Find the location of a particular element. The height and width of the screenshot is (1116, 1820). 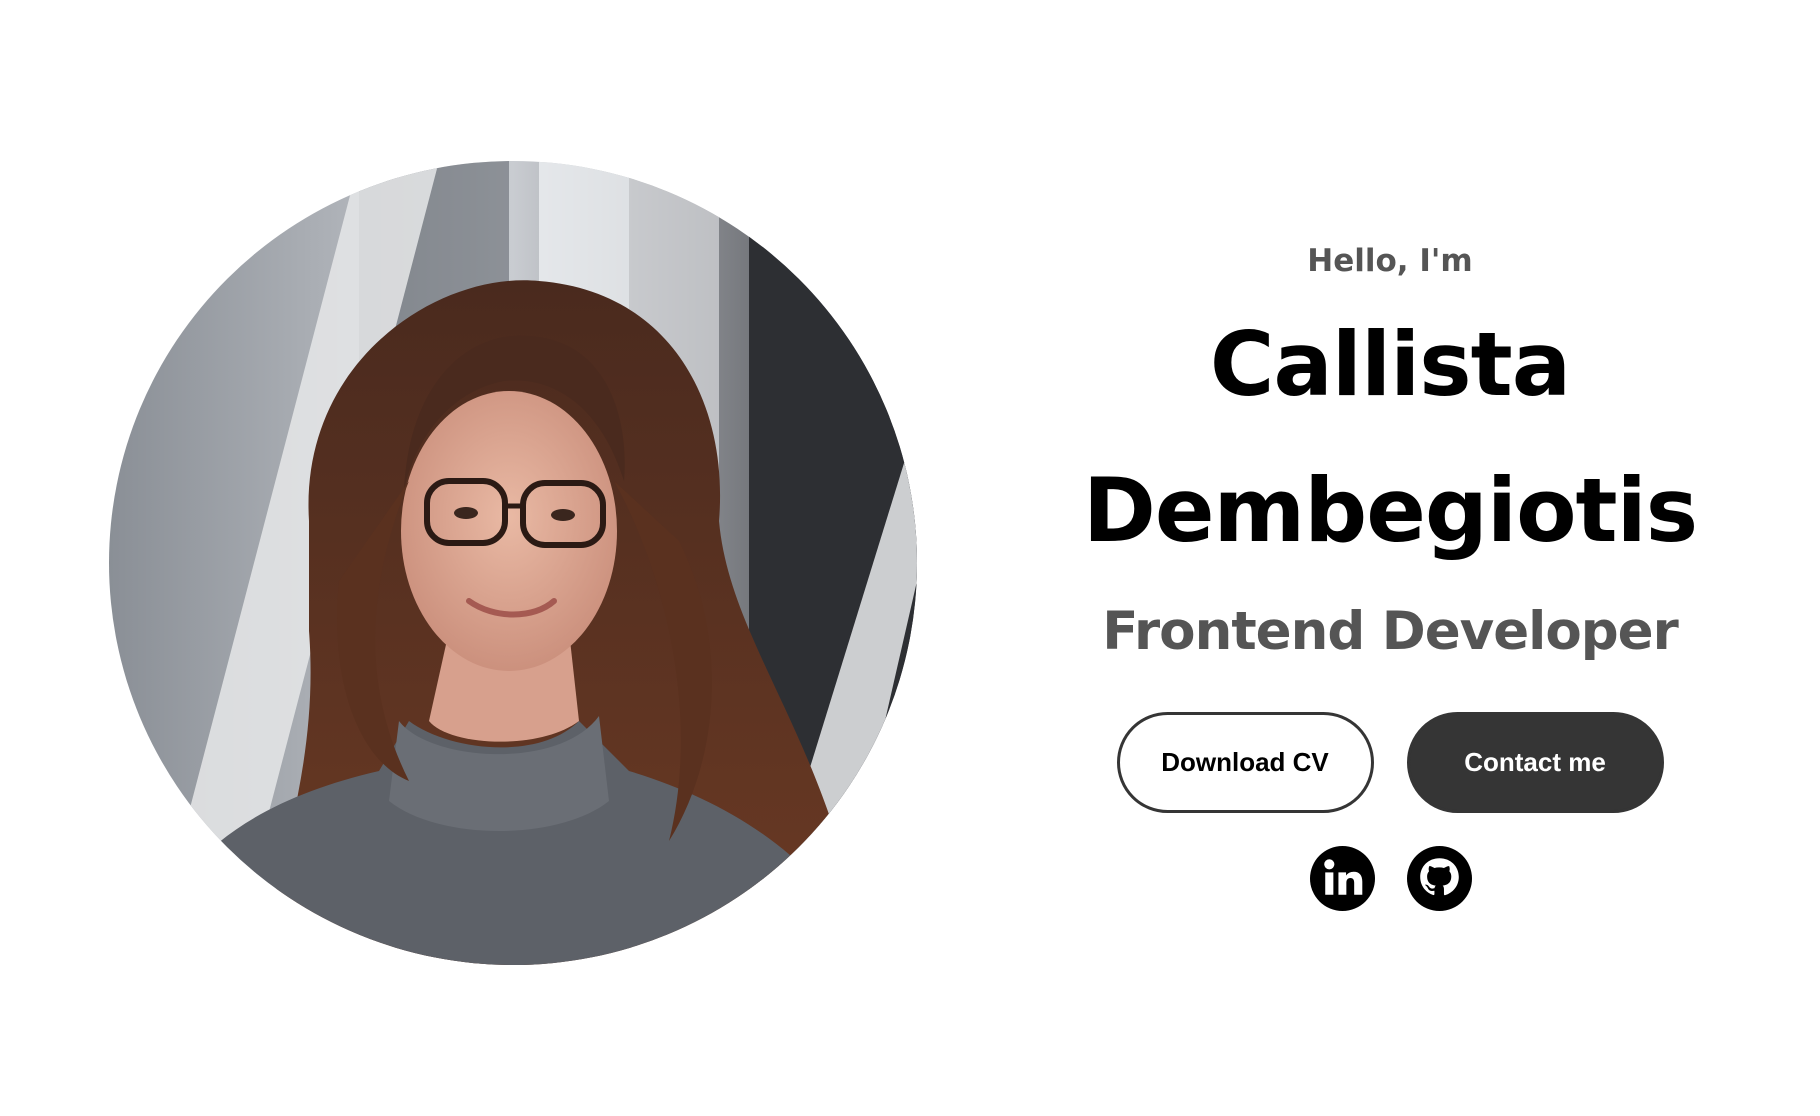

github-icon is located at coordinates (1439, 878).